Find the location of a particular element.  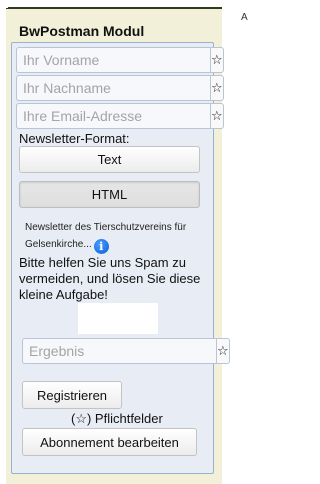

lastname-group: ☆ is located at coordinates (120, 88).